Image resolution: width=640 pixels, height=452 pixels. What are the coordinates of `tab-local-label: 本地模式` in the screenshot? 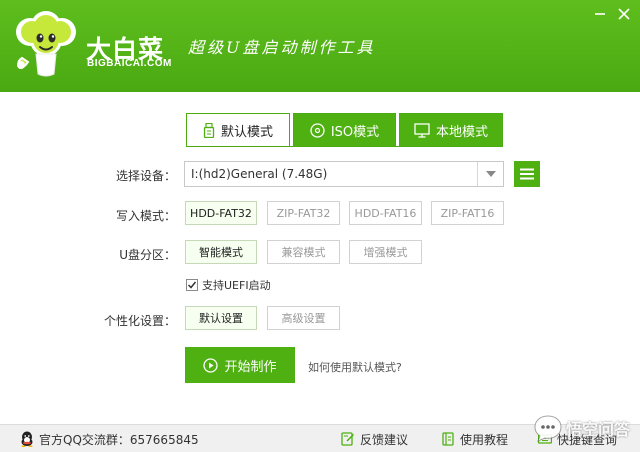 It's located at (461, 132).